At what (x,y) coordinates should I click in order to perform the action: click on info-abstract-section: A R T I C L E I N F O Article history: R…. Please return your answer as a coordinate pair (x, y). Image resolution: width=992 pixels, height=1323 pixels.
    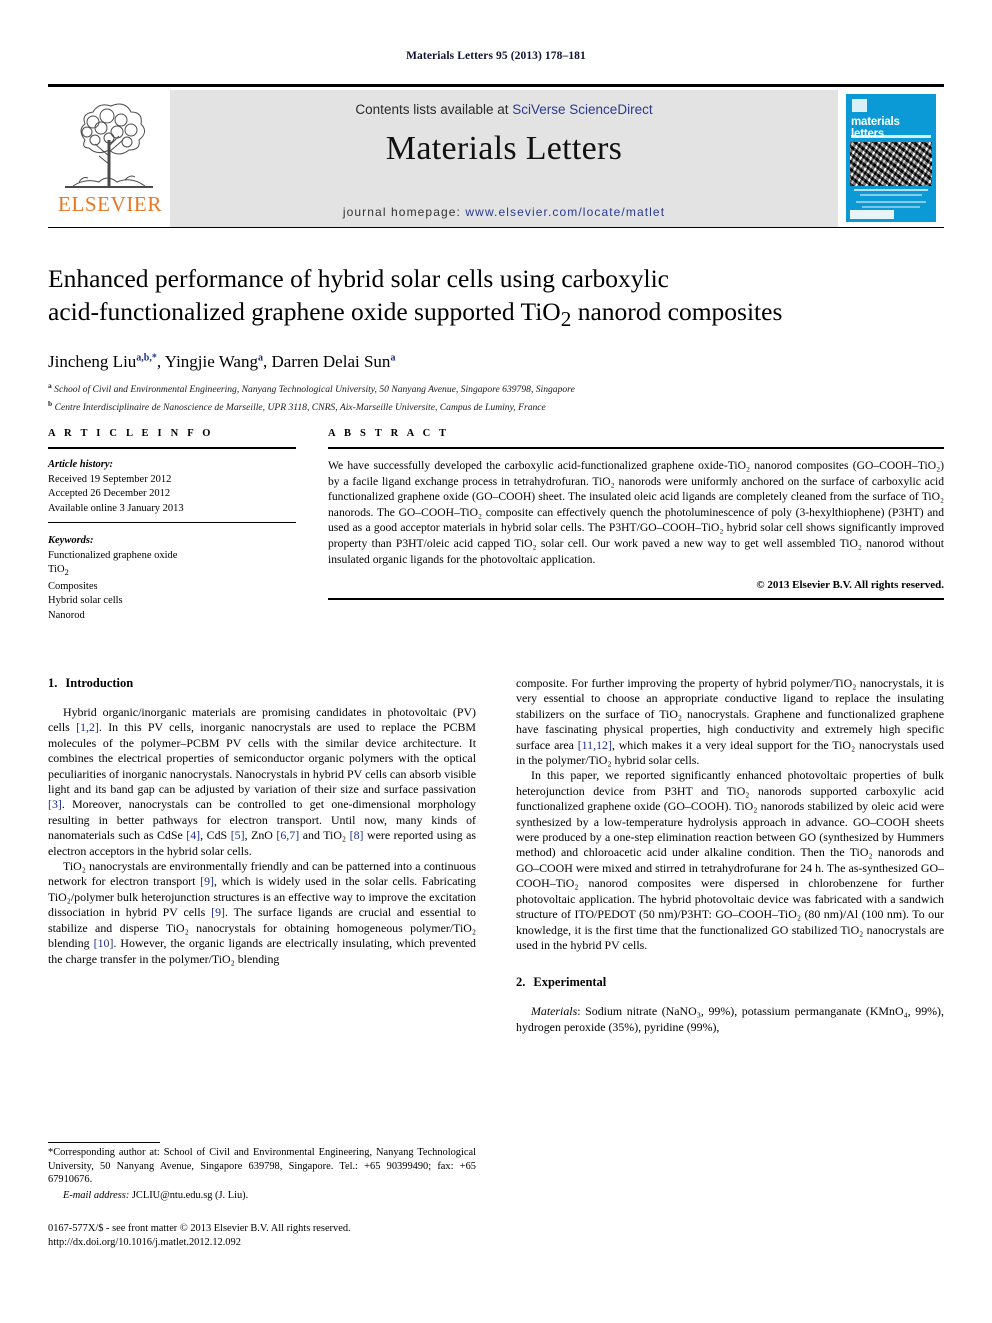
    Looking at the image, I should click on (496, 525).